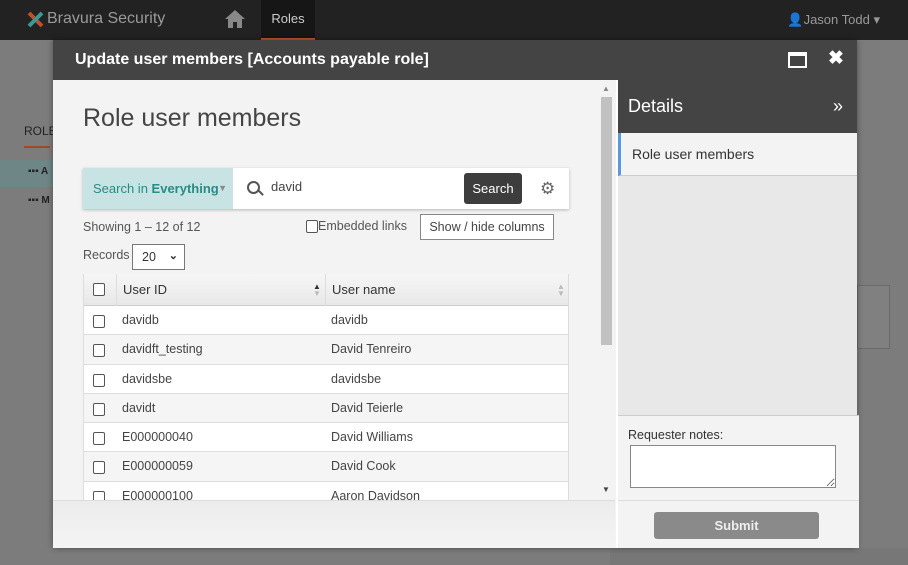 The height and width of the screenshot is (565, 908). What do you see at coordinates (375, 494) in the screenshot?
I see `cell-user-name: Aaron Davidson` at bounding box center [375, 494].